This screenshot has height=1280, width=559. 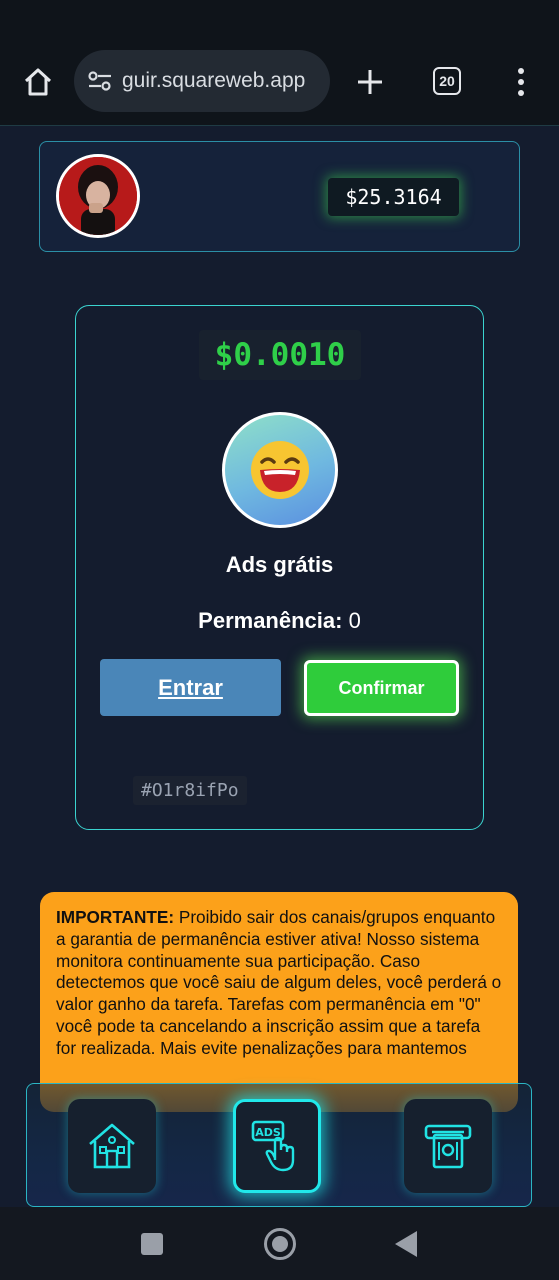 I want to click on more-vert-icon, so click(x=521, y=71).